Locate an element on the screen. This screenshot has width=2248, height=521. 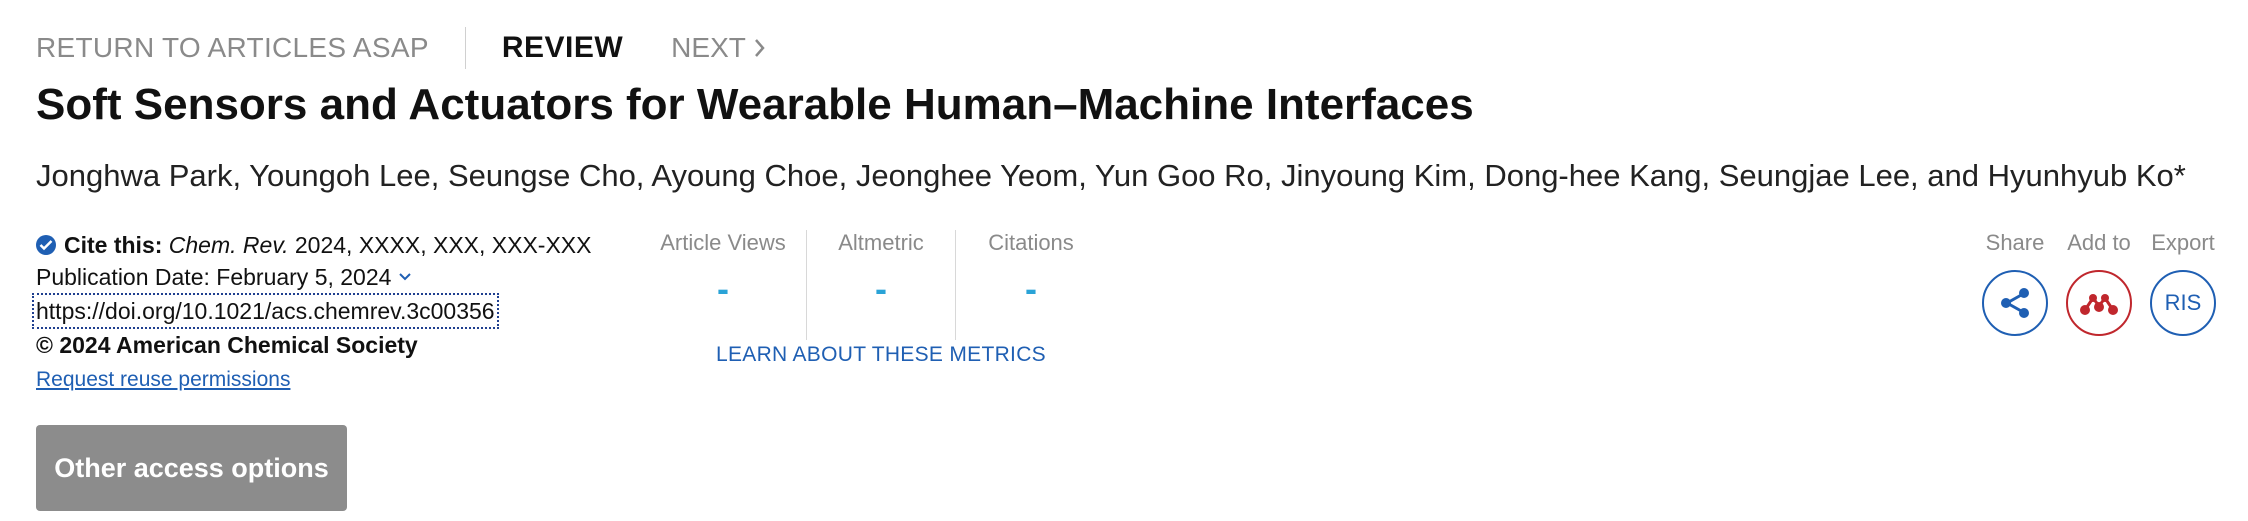
publication-date: Publication Date: February 5, 2024 is located at coordinates (214, 277).